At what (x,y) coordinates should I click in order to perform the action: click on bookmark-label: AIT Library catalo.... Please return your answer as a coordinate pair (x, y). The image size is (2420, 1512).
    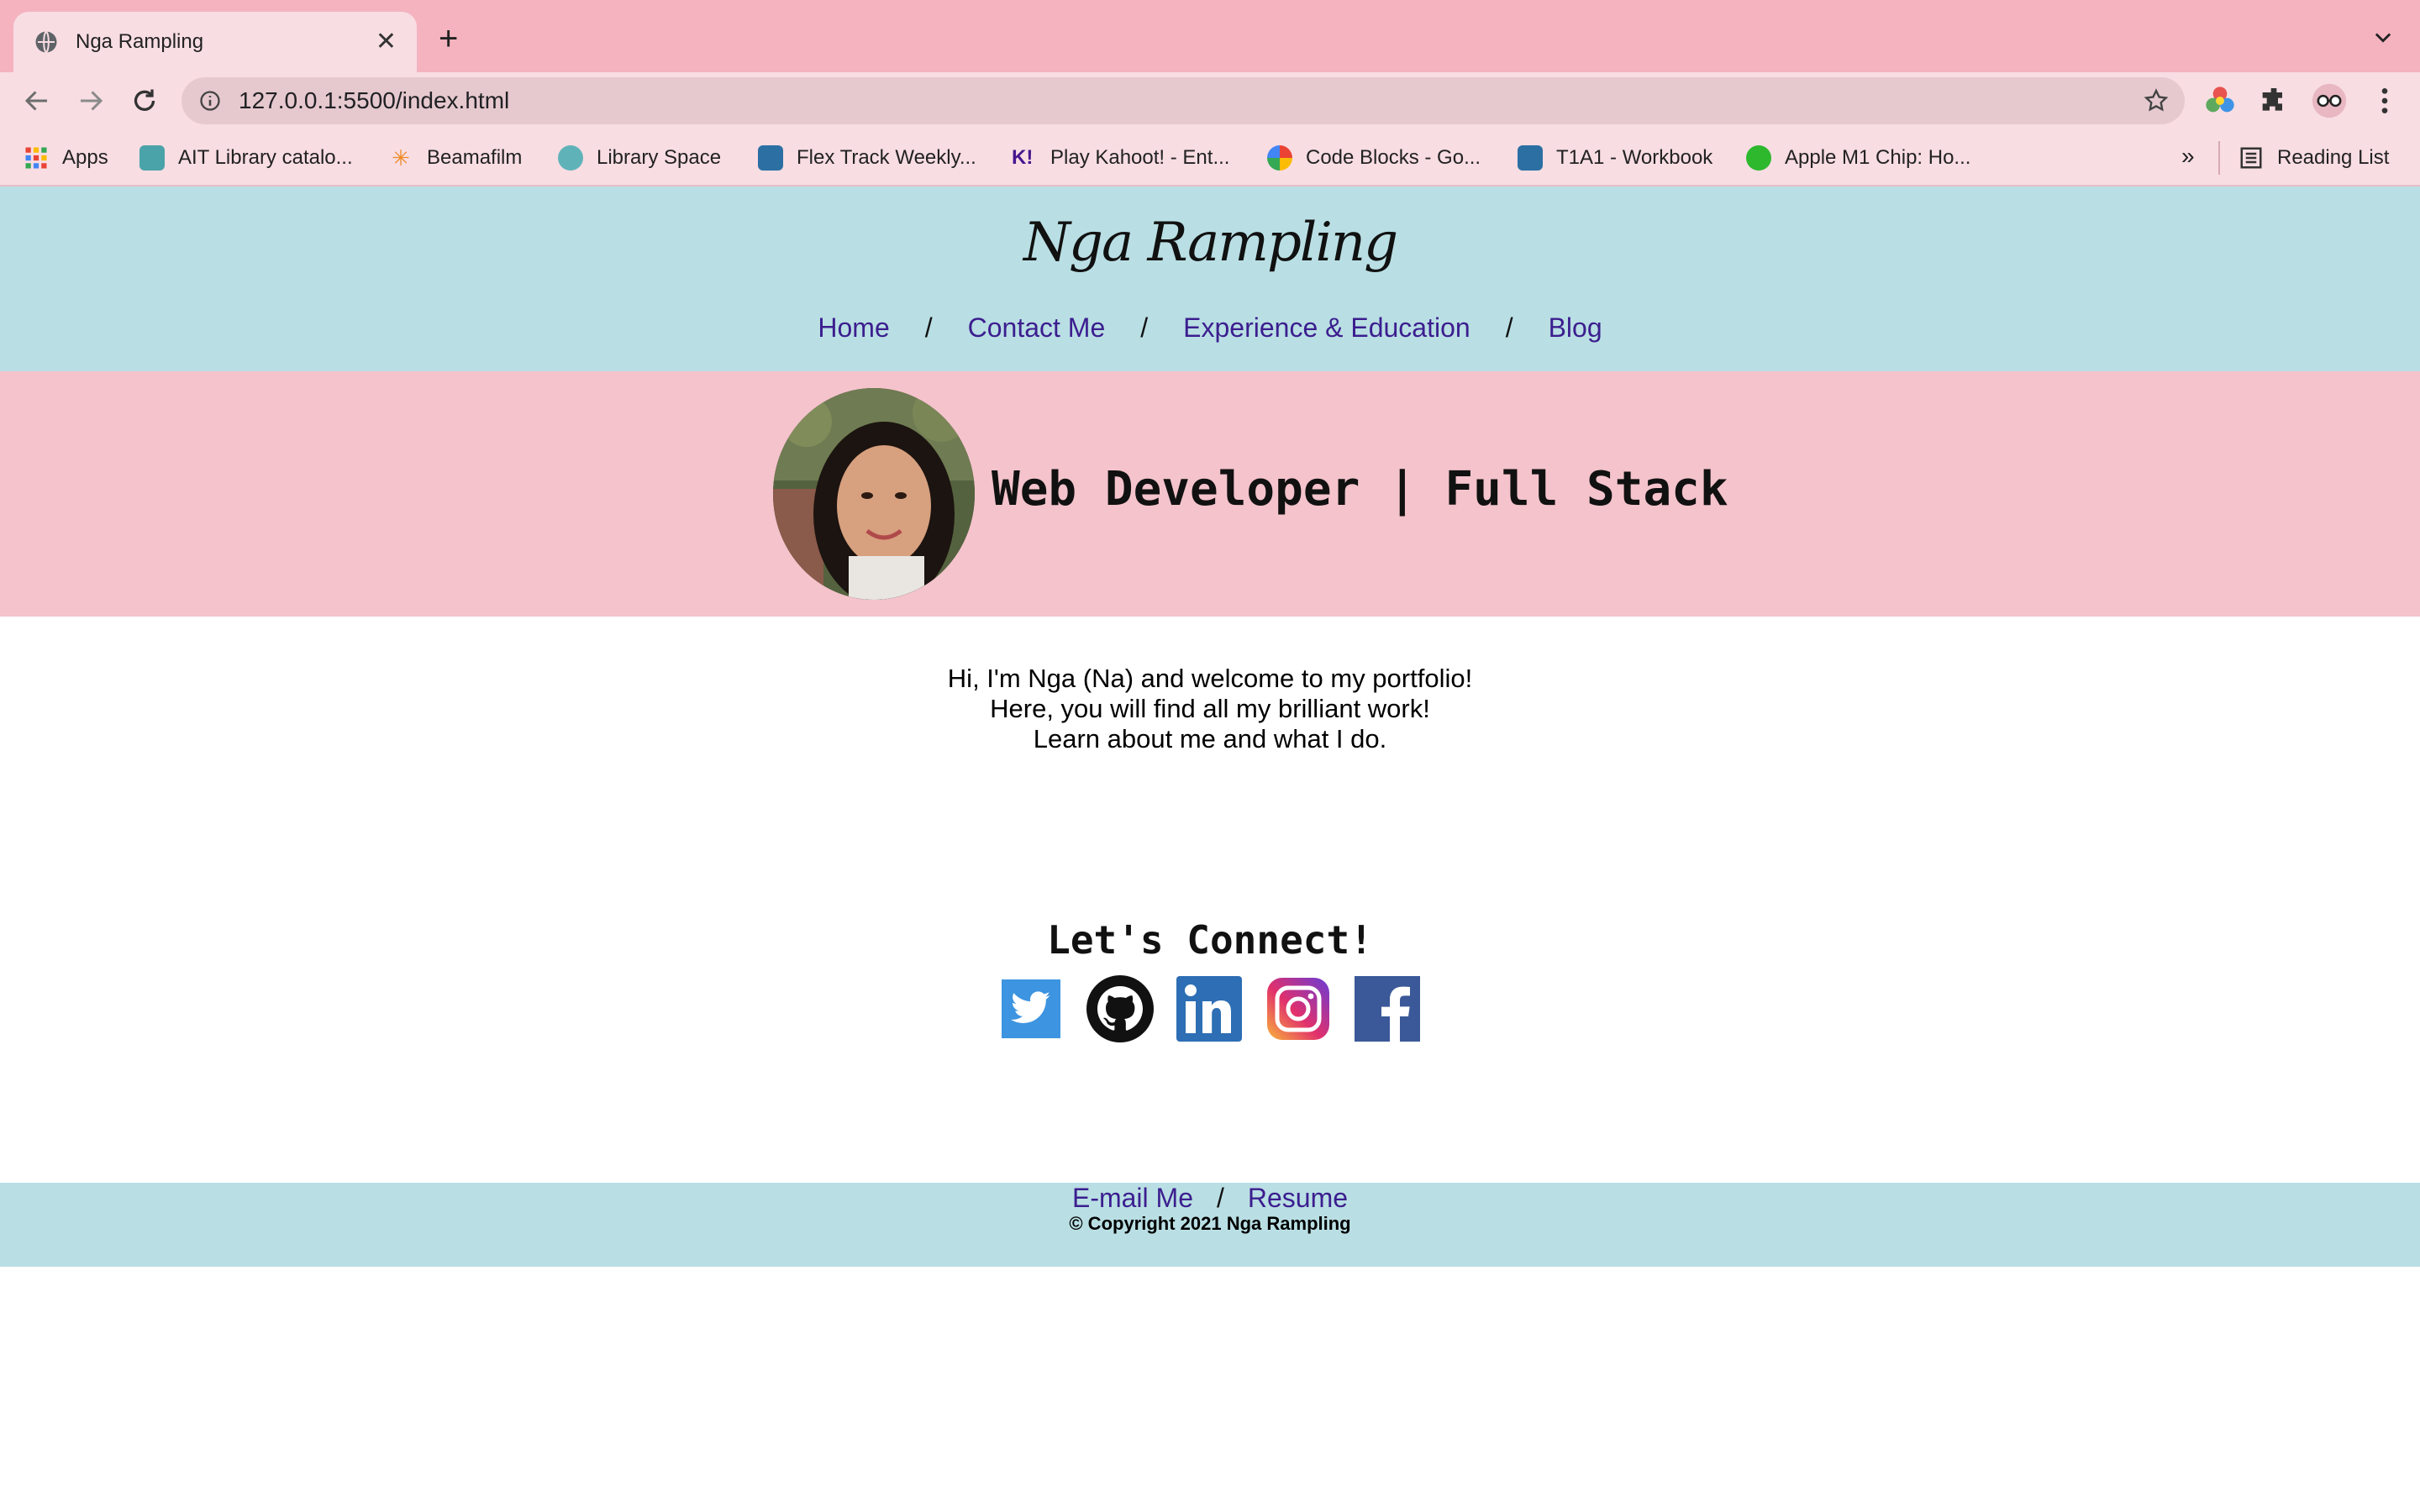
    Looking at the image, I should click on (265, 157).